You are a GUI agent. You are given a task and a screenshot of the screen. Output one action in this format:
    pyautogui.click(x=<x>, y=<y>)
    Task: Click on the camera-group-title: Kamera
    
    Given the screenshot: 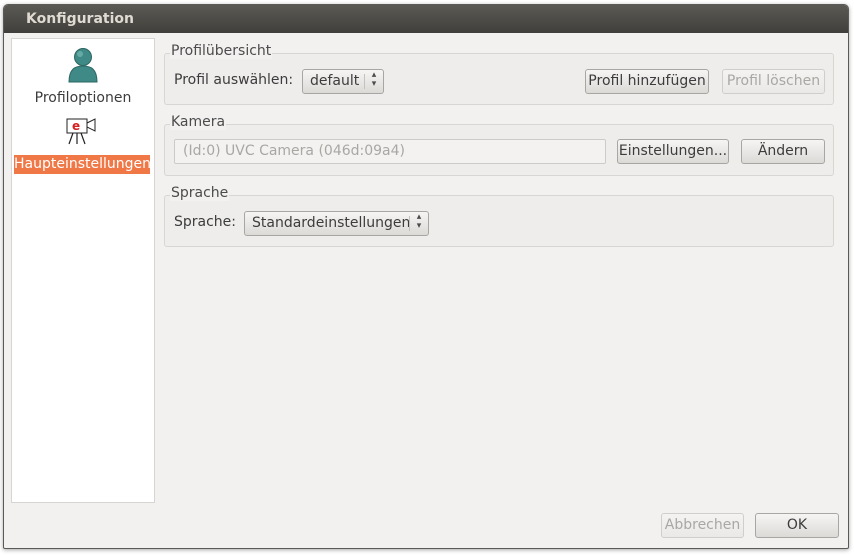 What is the action you would take?
    pyautogui.click(x=198, y=122)
    